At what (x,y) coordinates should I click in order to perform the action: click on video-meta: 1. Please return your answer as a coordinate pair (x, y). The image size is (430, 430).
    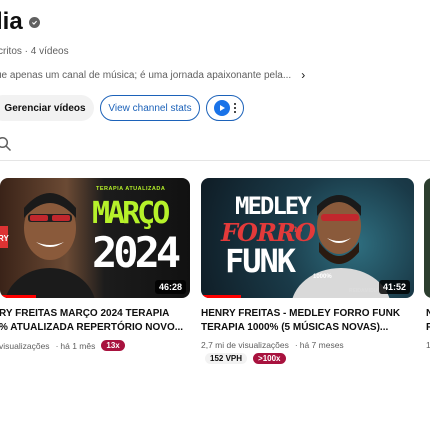
    Looking at the image, I should click on (428, 345).